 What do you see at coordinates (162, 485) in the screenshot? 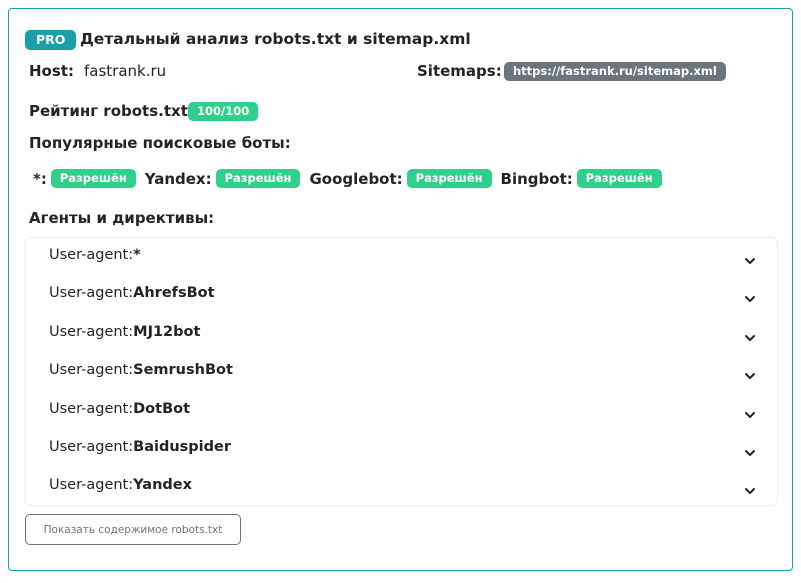
I see `agent-name: Yandex` at bounding box center [162, 485].